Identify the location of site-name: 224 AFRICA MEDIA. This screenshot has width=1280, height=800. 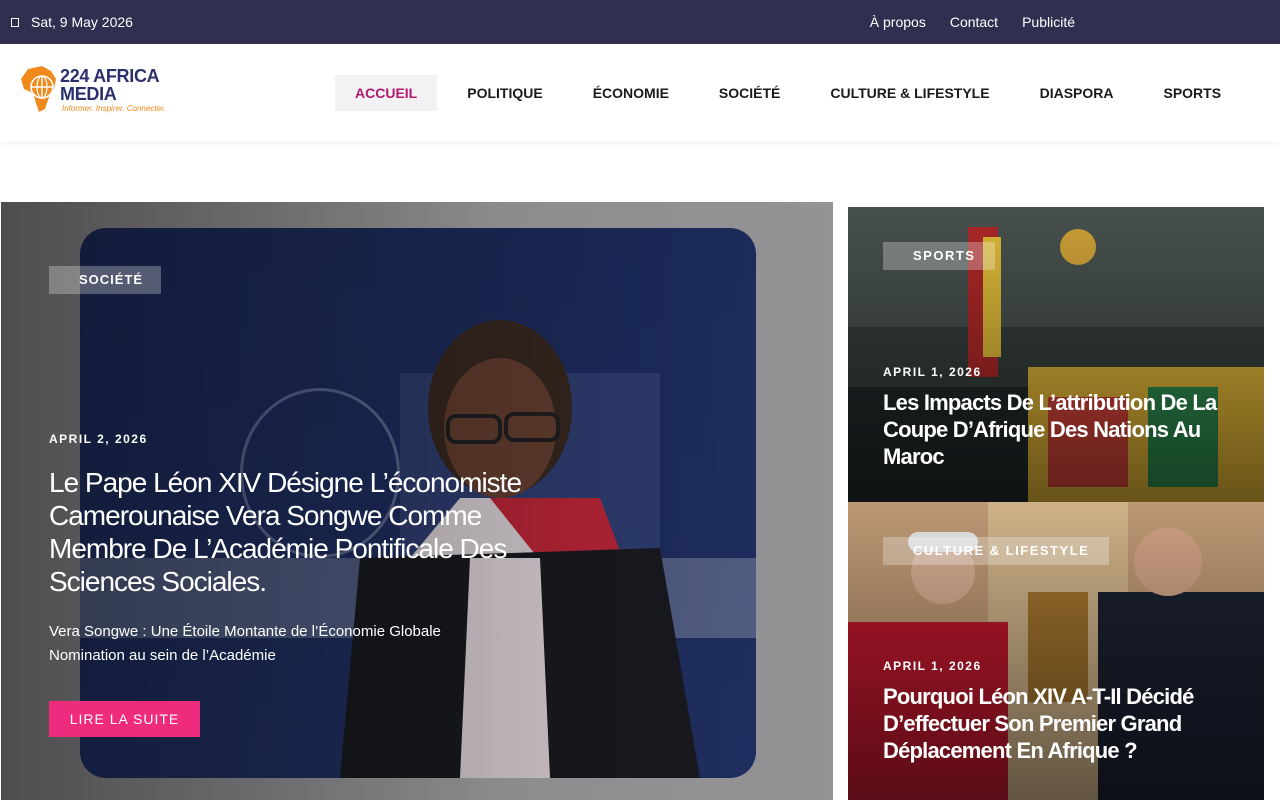
(110, 85).